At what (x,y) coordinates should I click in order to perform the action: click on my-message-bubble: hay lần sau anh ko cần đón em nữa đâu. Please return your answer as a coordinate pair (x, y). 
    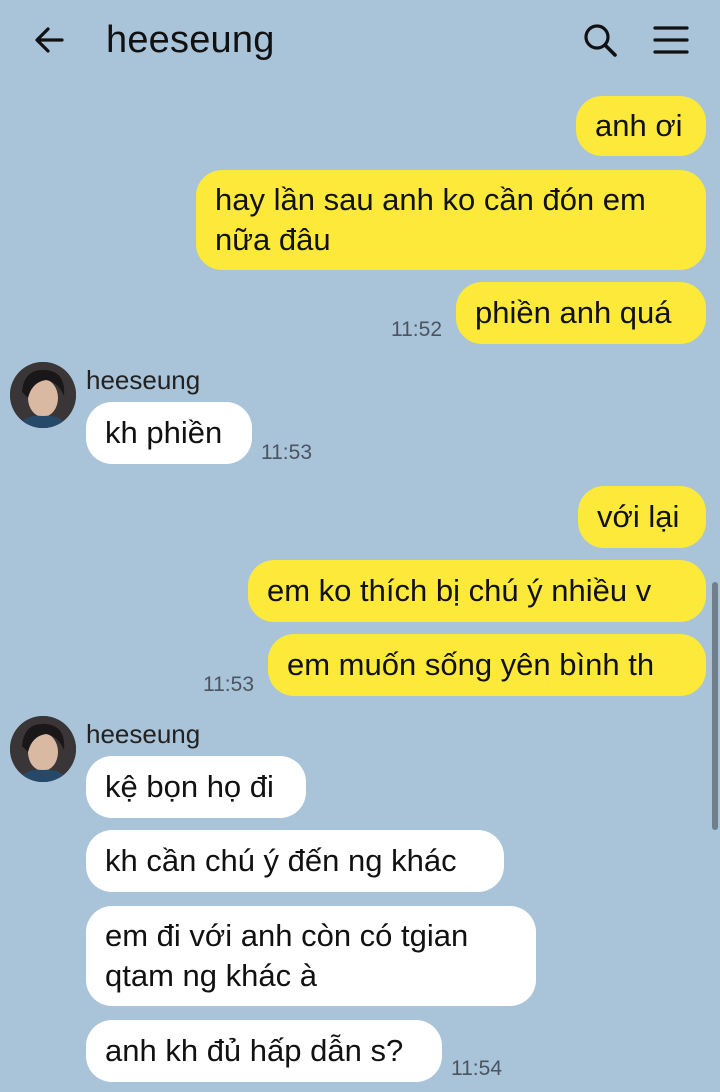
    Looking at the image, I should click on (451, 220).